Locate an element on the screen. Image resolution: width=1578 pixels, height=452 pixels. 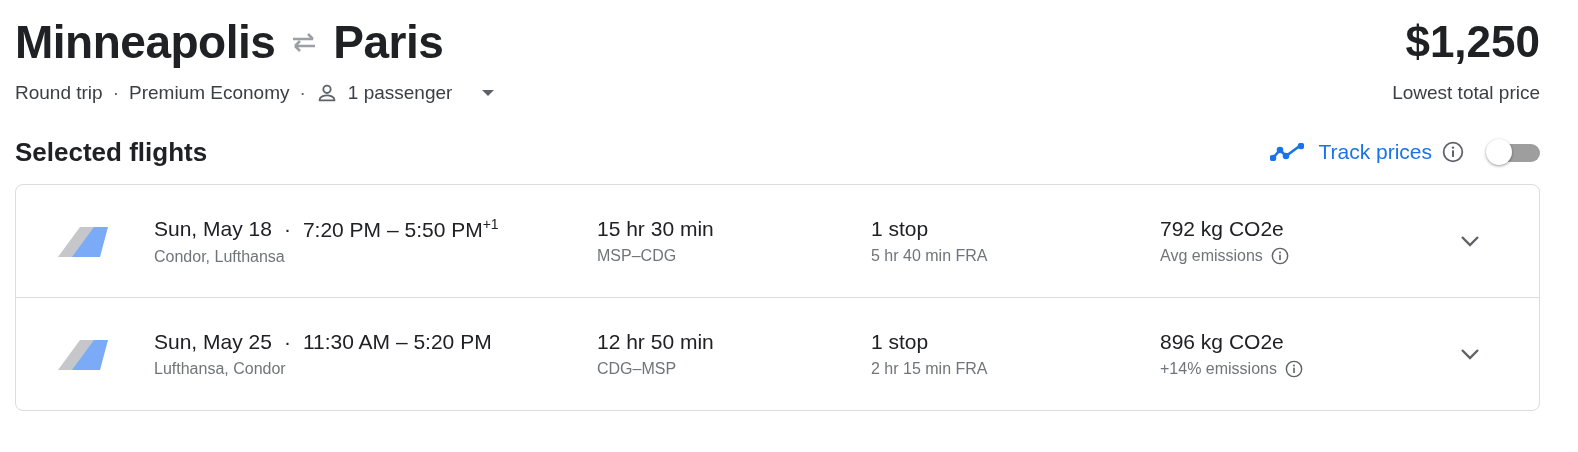
emissions-note: Avg emissions is located at coordinates (1211, 256).